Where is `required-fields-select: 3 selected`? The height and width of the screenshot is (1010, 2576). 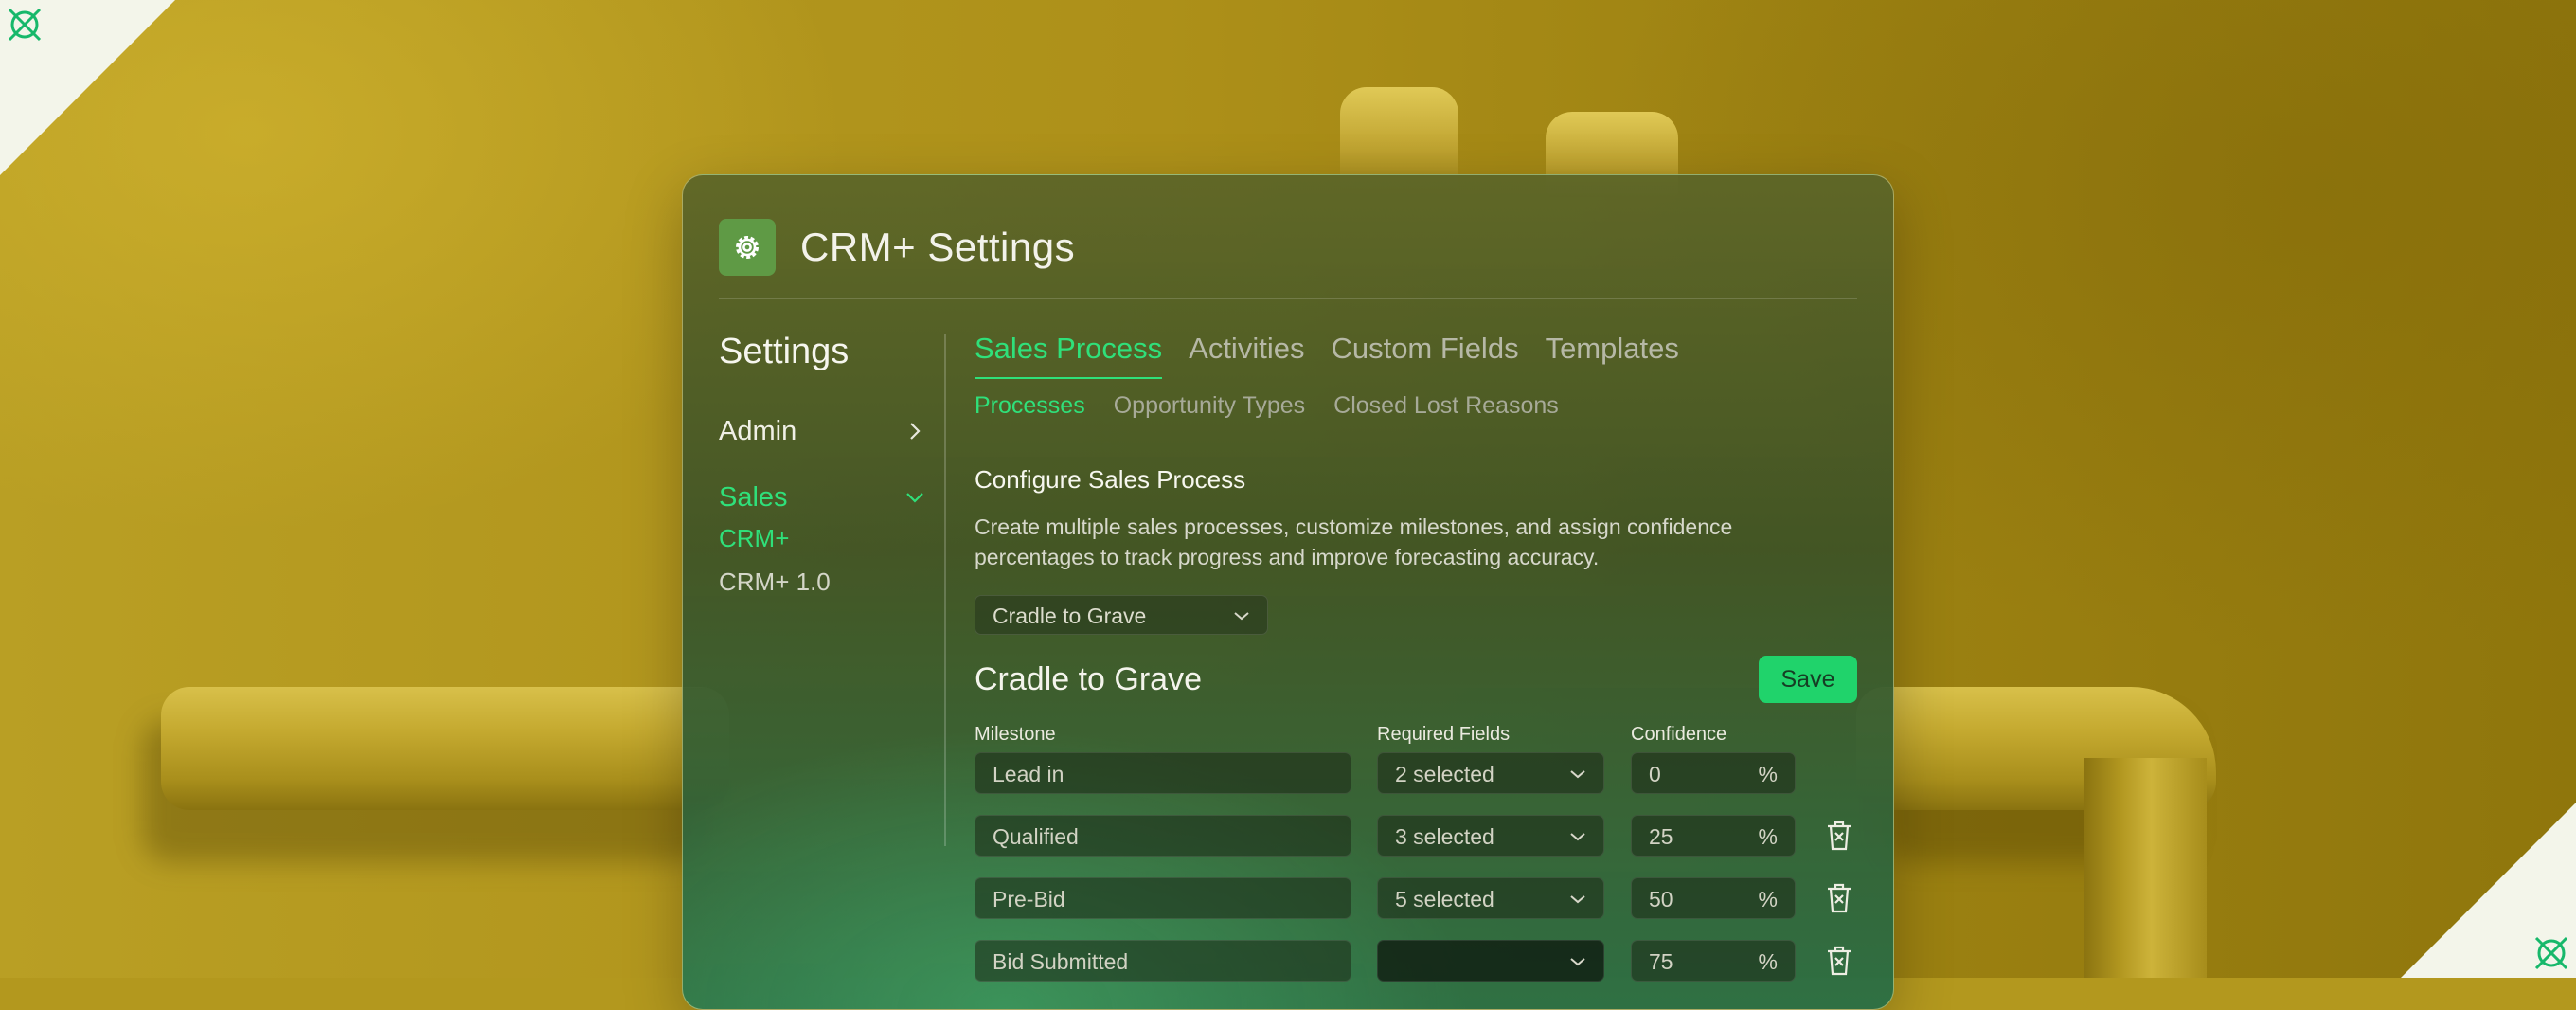
required-fields-select: 3 selected is located at coordinates (1490, 836).